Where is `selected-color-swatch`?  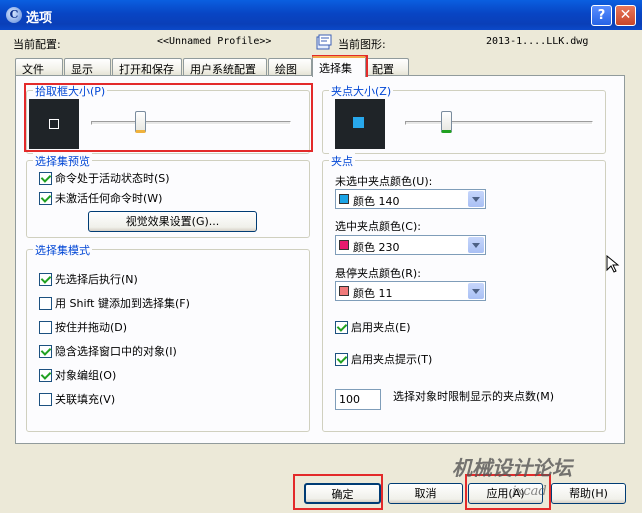 selected-color-swatch is located at coordinates (344, 245).